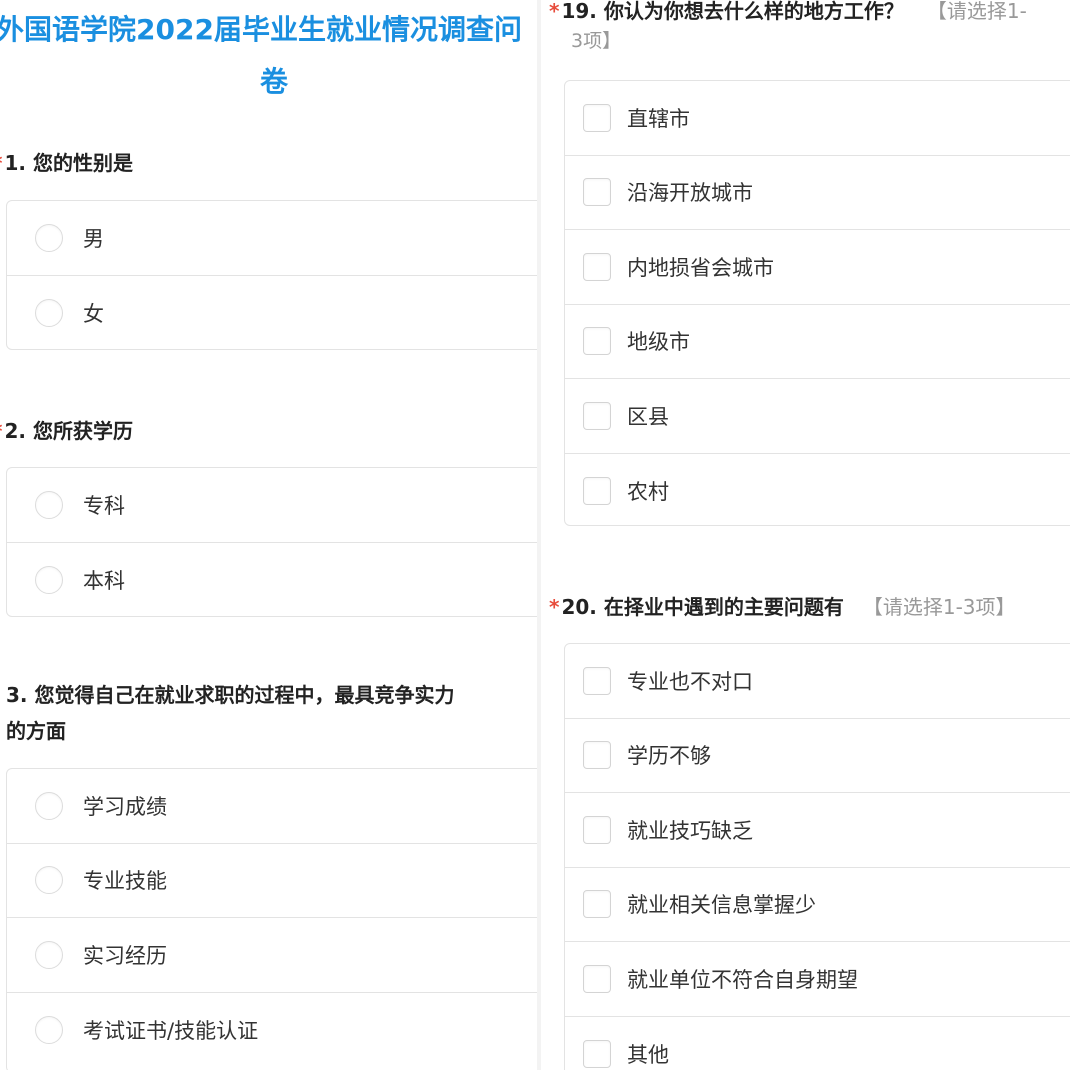  I want to click on checkbox-option-insufficient-degree: 学历不够, so click(817, 756).